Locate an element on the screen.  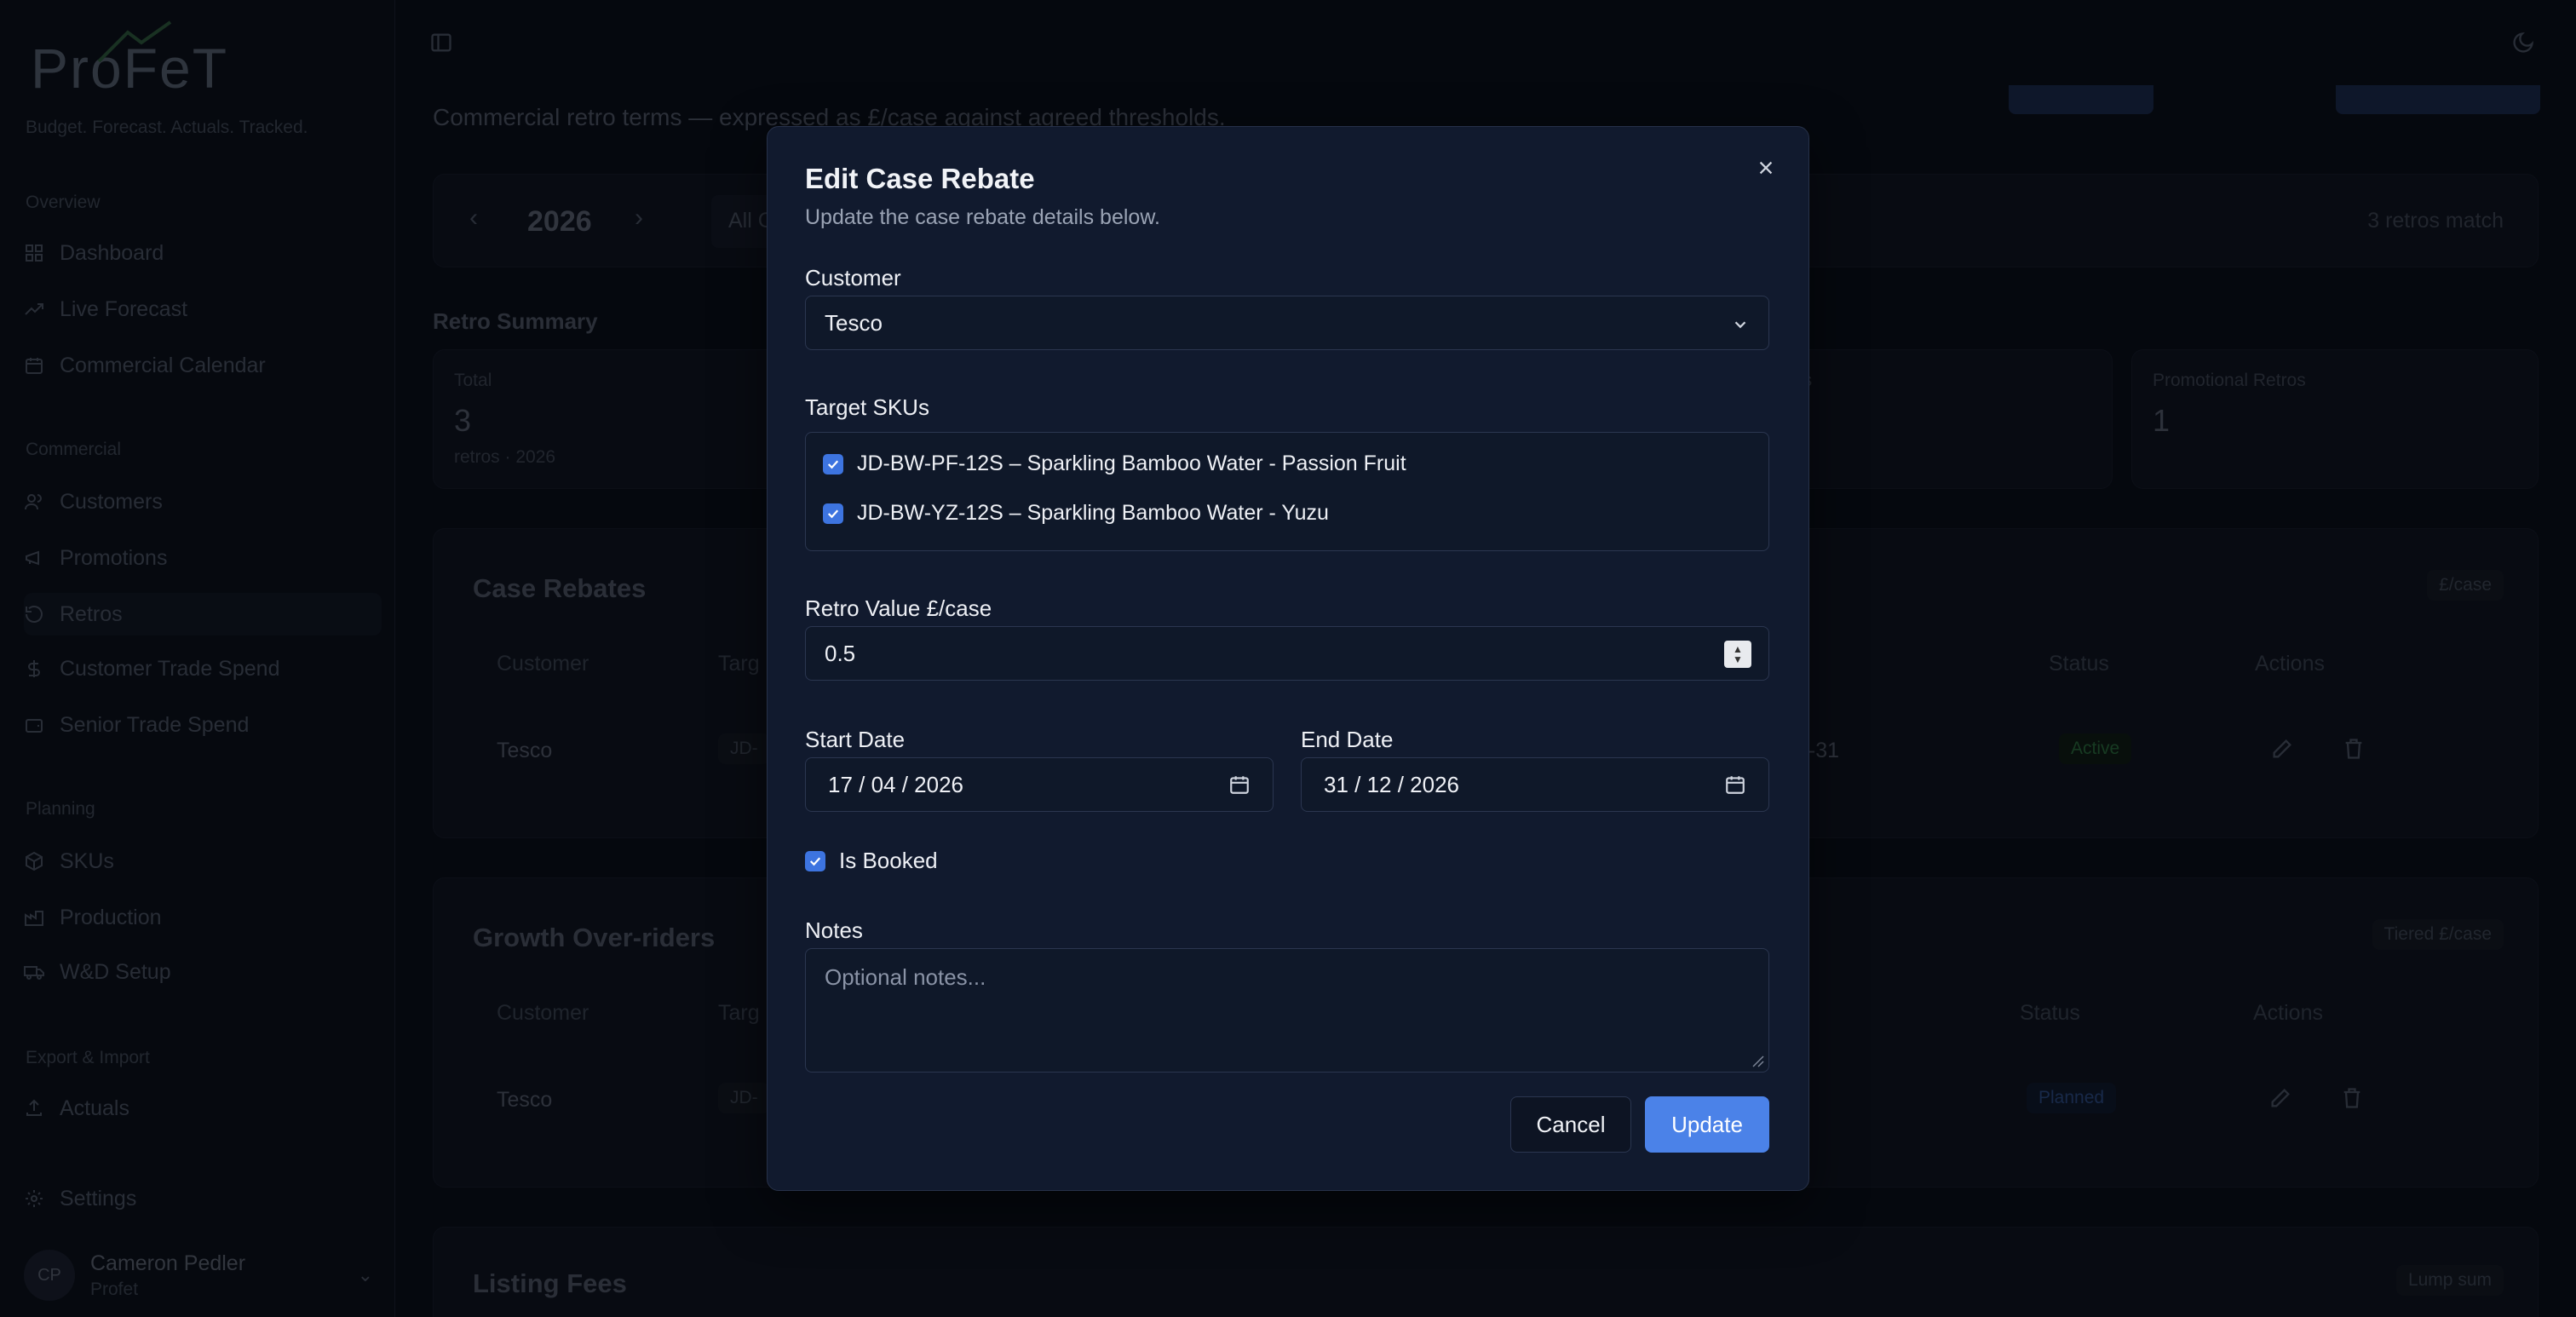
chevron-down-icon is located at coordinates (1741, 326).